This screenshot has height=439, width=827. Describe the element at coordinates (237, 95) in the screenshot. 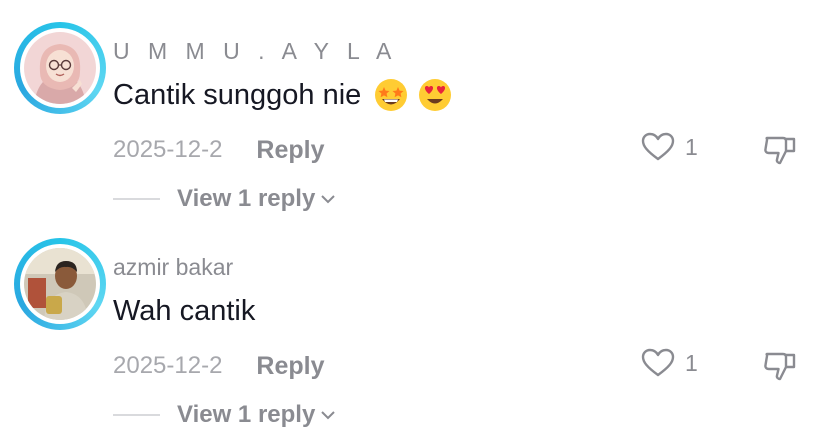

I see `comment-text-content: Cantik sunggoh nie` at that location.